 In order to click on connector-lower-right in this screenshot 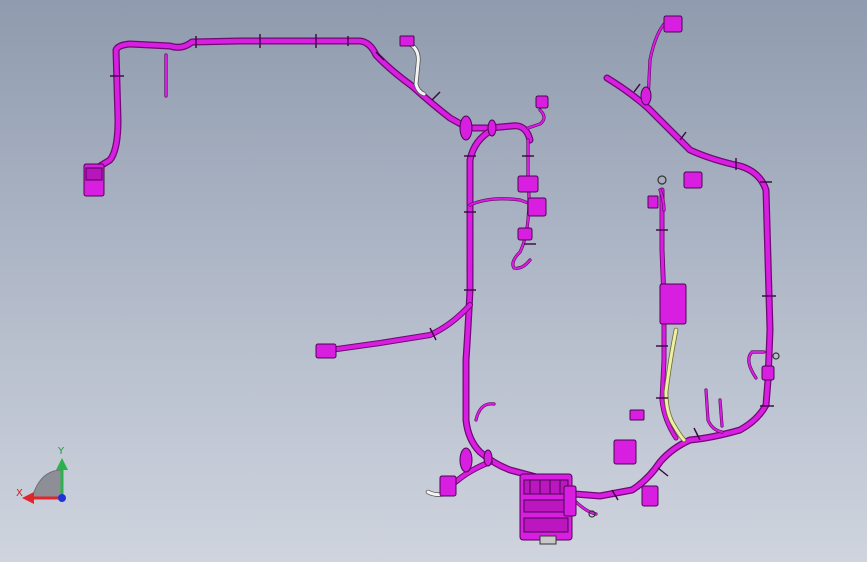, I will do `click(650, 496)`.